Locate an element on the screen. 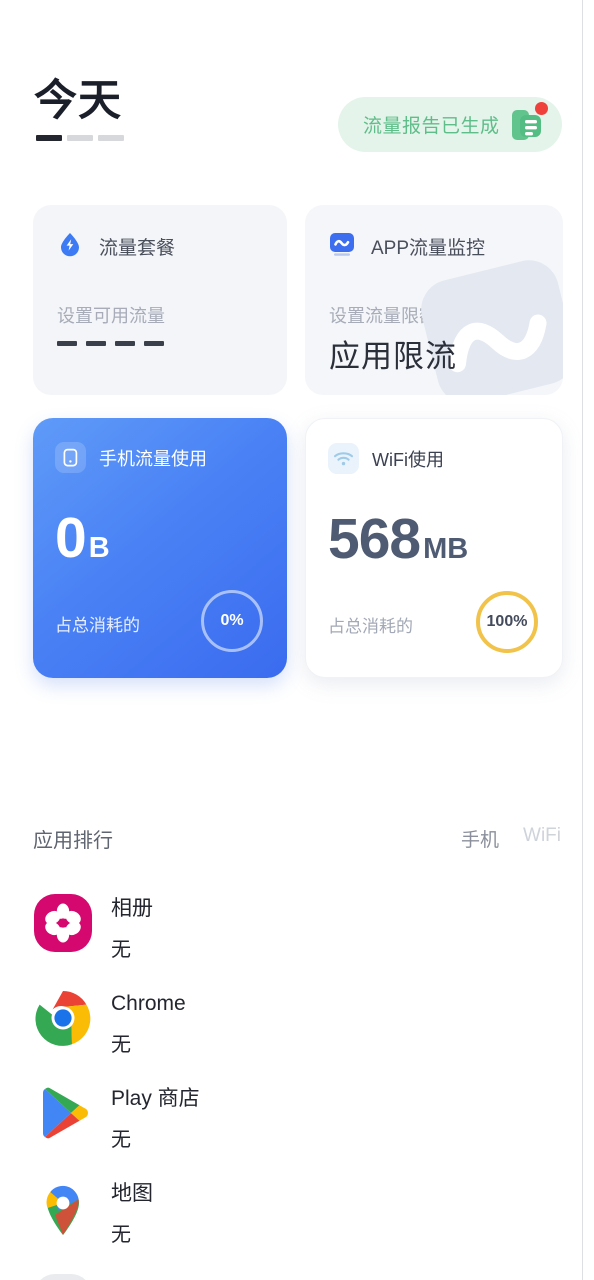  wifi-icon is located at coordinates (343, 458).